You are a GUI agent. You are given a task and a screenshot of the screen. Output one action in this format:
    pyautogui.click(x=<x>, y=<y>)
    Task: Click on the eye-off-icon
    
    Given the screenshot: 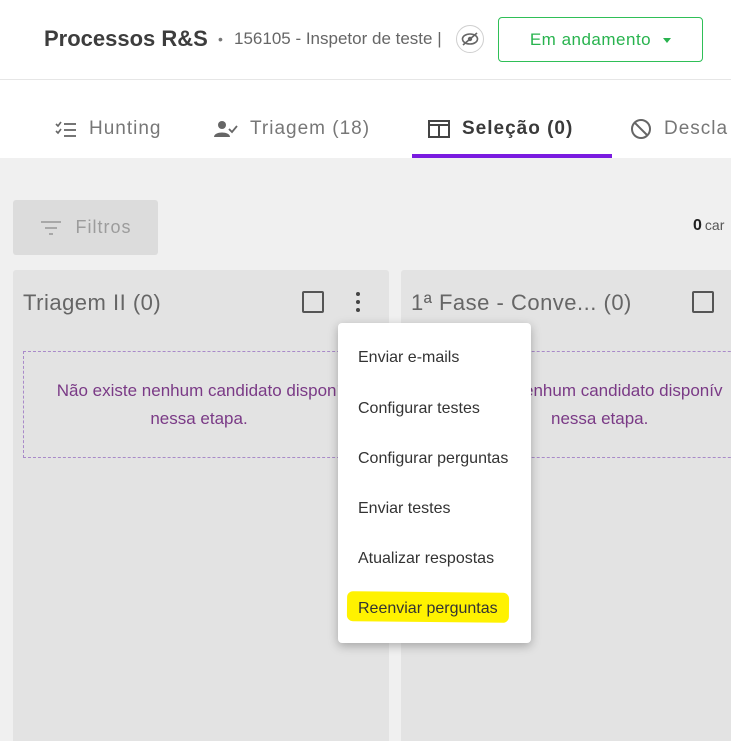 What is the action you would take?
    pyautogui.click(x=470, y=39)
    